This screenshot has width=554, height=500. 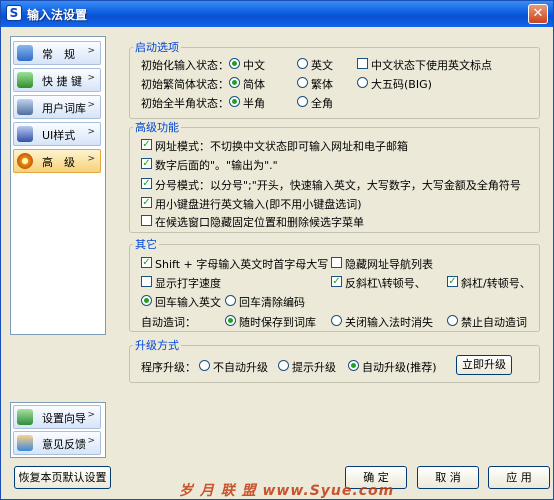 What do you see at coordinates (25, 80) in the screenshot?
I see `shortcut-icon` at bounding box center [25, 80].